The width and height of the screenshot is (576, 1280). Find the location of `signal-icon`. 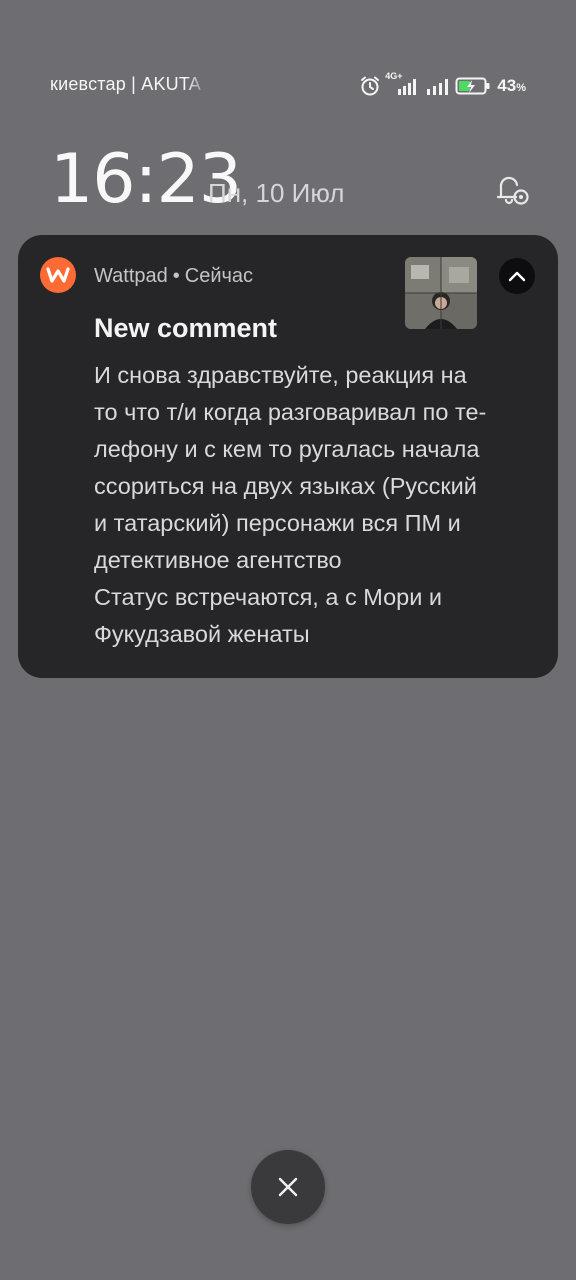

signal-icon is located at coordinates (438, 87).